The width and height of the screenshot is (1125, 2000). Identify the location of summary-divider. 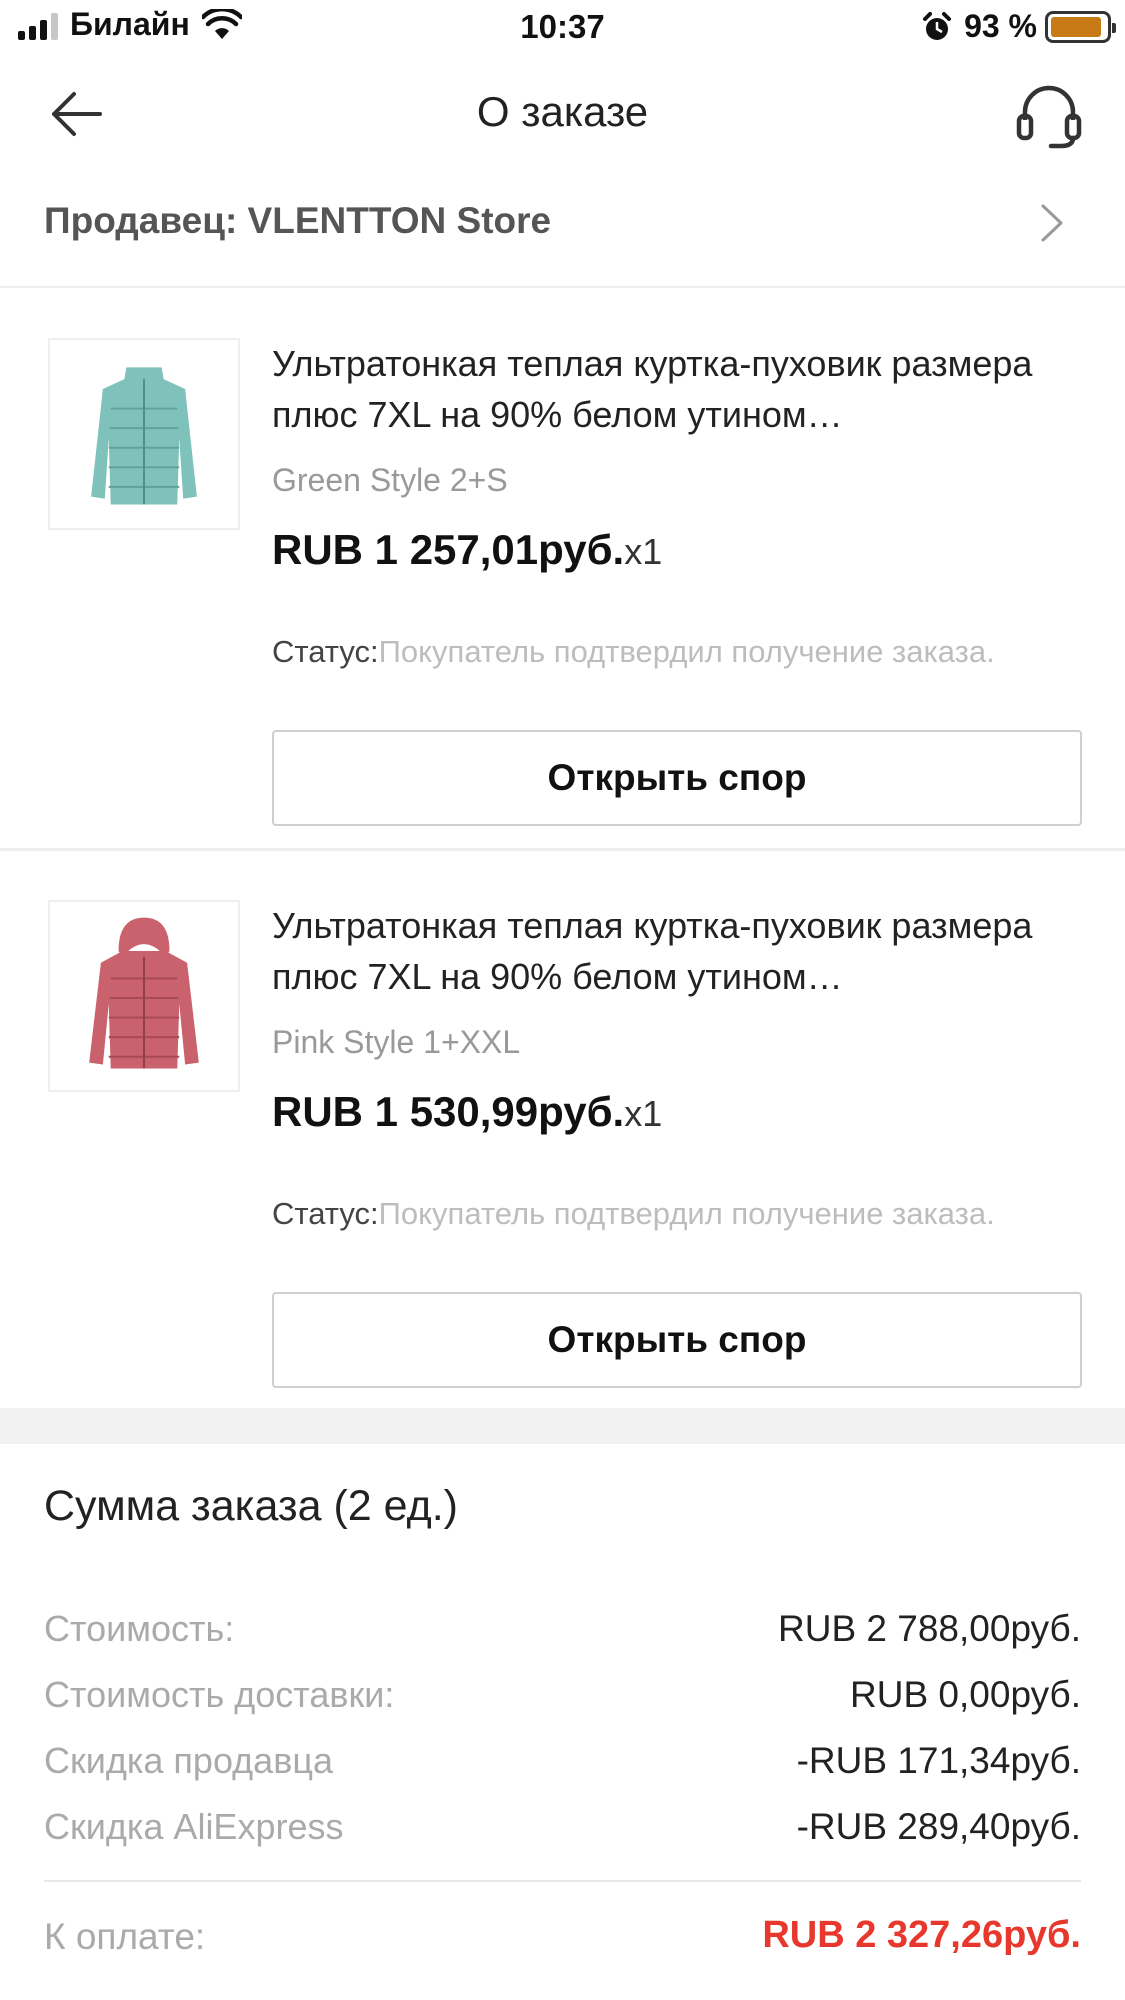
(562, 1881).